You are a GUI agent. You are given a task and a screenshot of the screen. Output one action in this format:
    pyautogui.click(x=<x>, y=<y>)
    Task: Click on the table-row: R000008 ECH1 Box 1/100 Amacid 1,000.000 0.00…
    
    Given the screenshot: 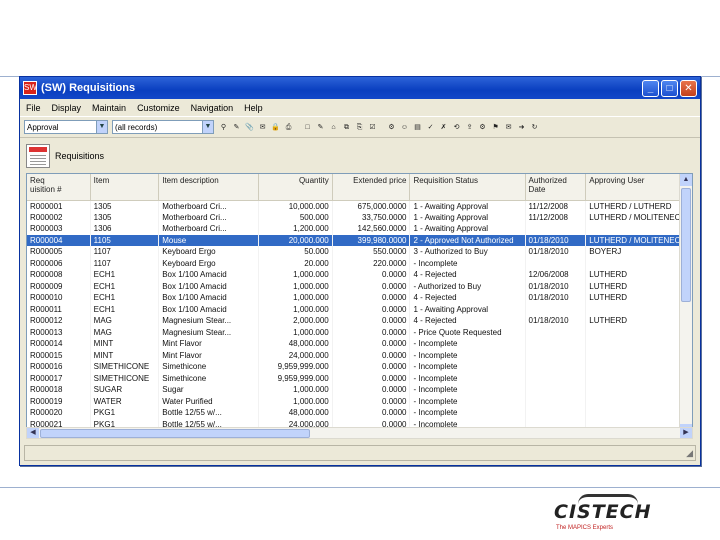 What is the action you would take?
    pyautogui.click(x=359, y=275)
    